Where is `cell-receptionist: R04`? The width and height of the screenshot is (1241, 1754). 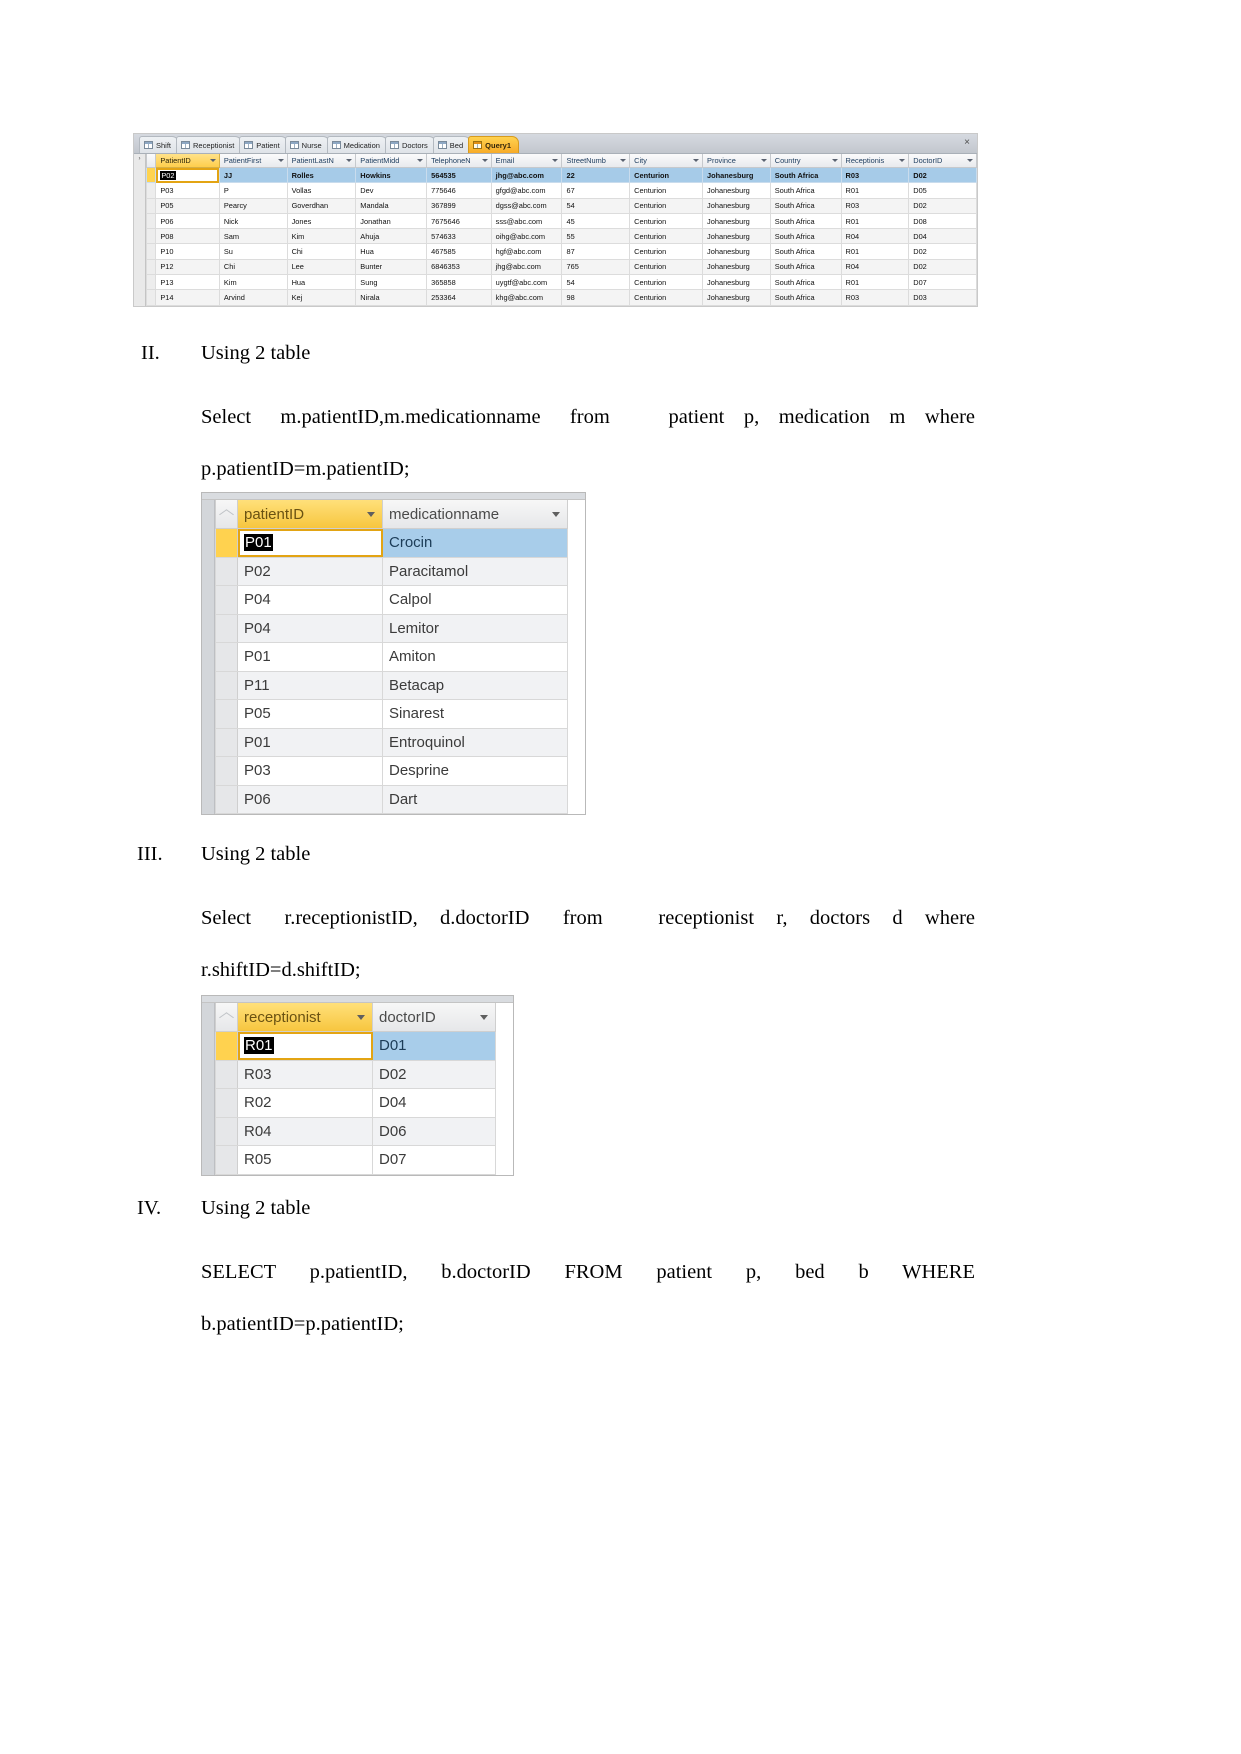 cell-receptionist: R04 is located at coordinates (875, 236).